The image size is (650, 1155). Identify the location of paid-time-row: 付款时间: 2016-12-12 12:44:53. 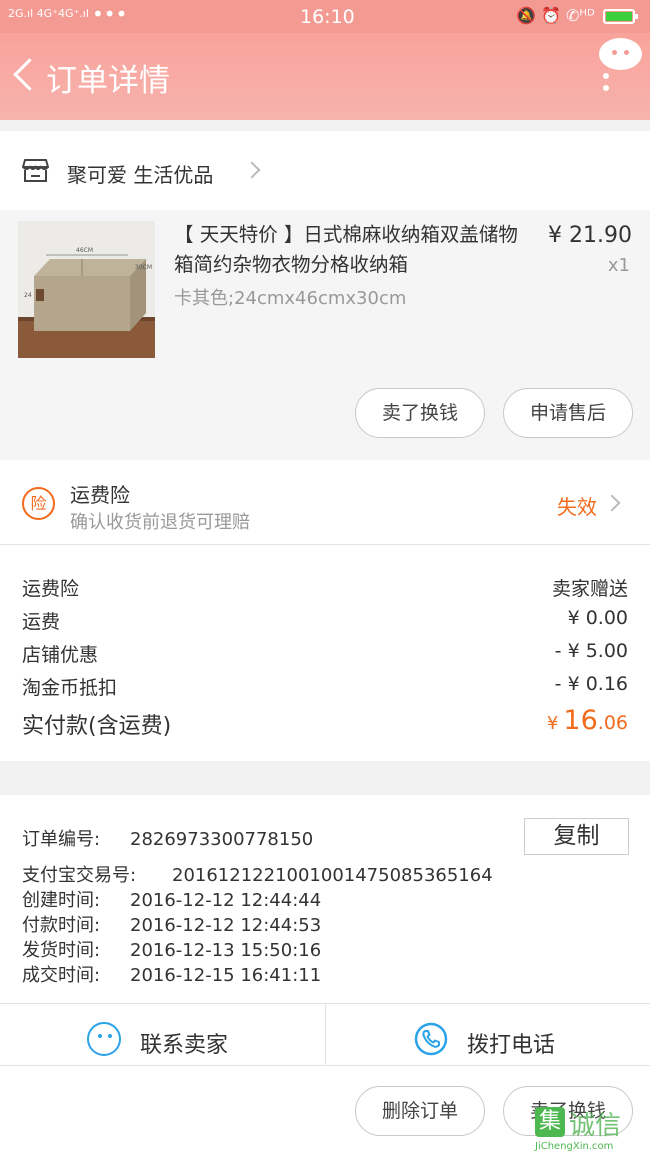
(171, 924).